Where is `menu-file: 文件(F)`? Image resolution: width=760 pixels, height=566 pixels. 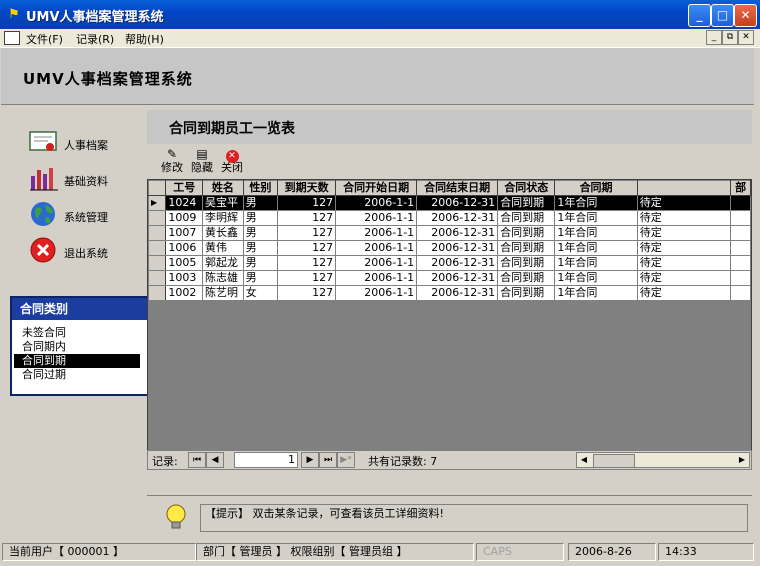
menu-file: 文件(F) is located at coordinates (44, 39).